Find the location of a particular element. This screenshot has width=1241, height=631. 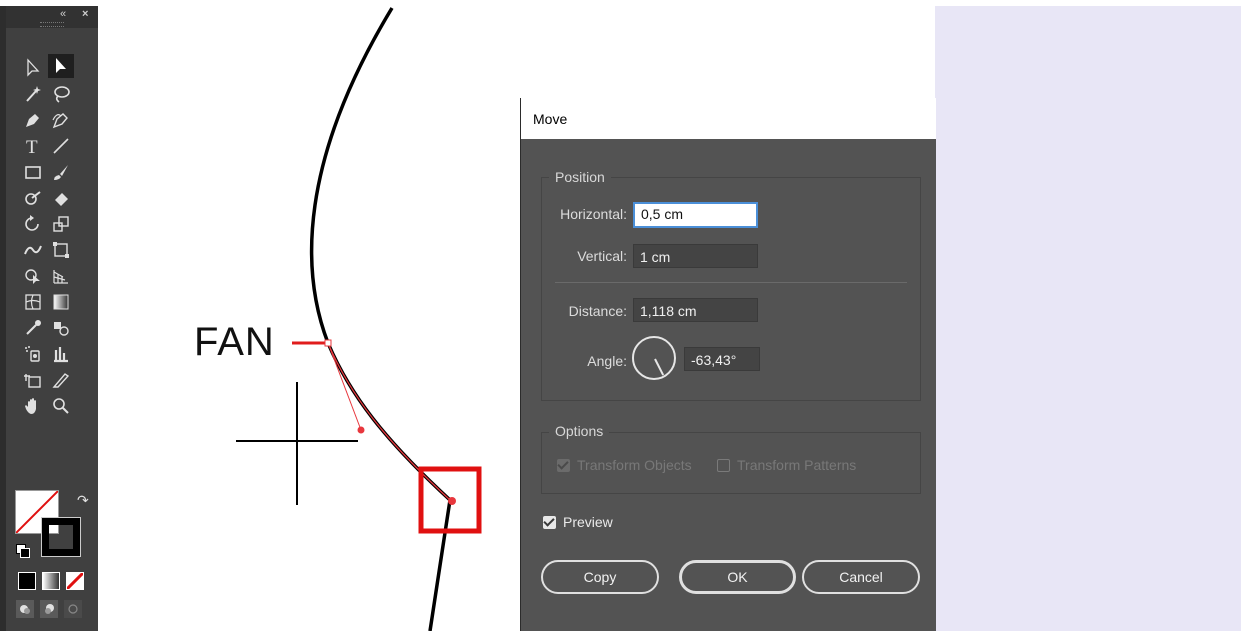

line-segment-icon is located at coordinates (61, 146).